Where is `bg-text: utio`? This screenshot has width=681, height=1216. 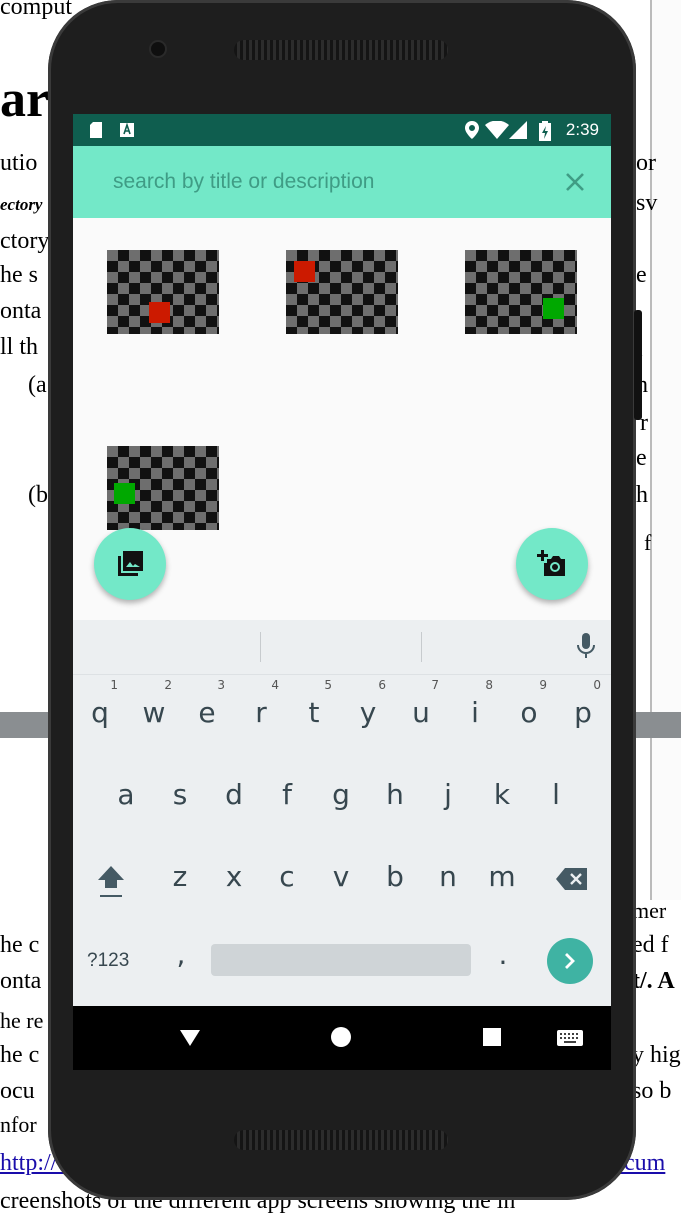 bg-text: utio is located at coordinates (19, 163).